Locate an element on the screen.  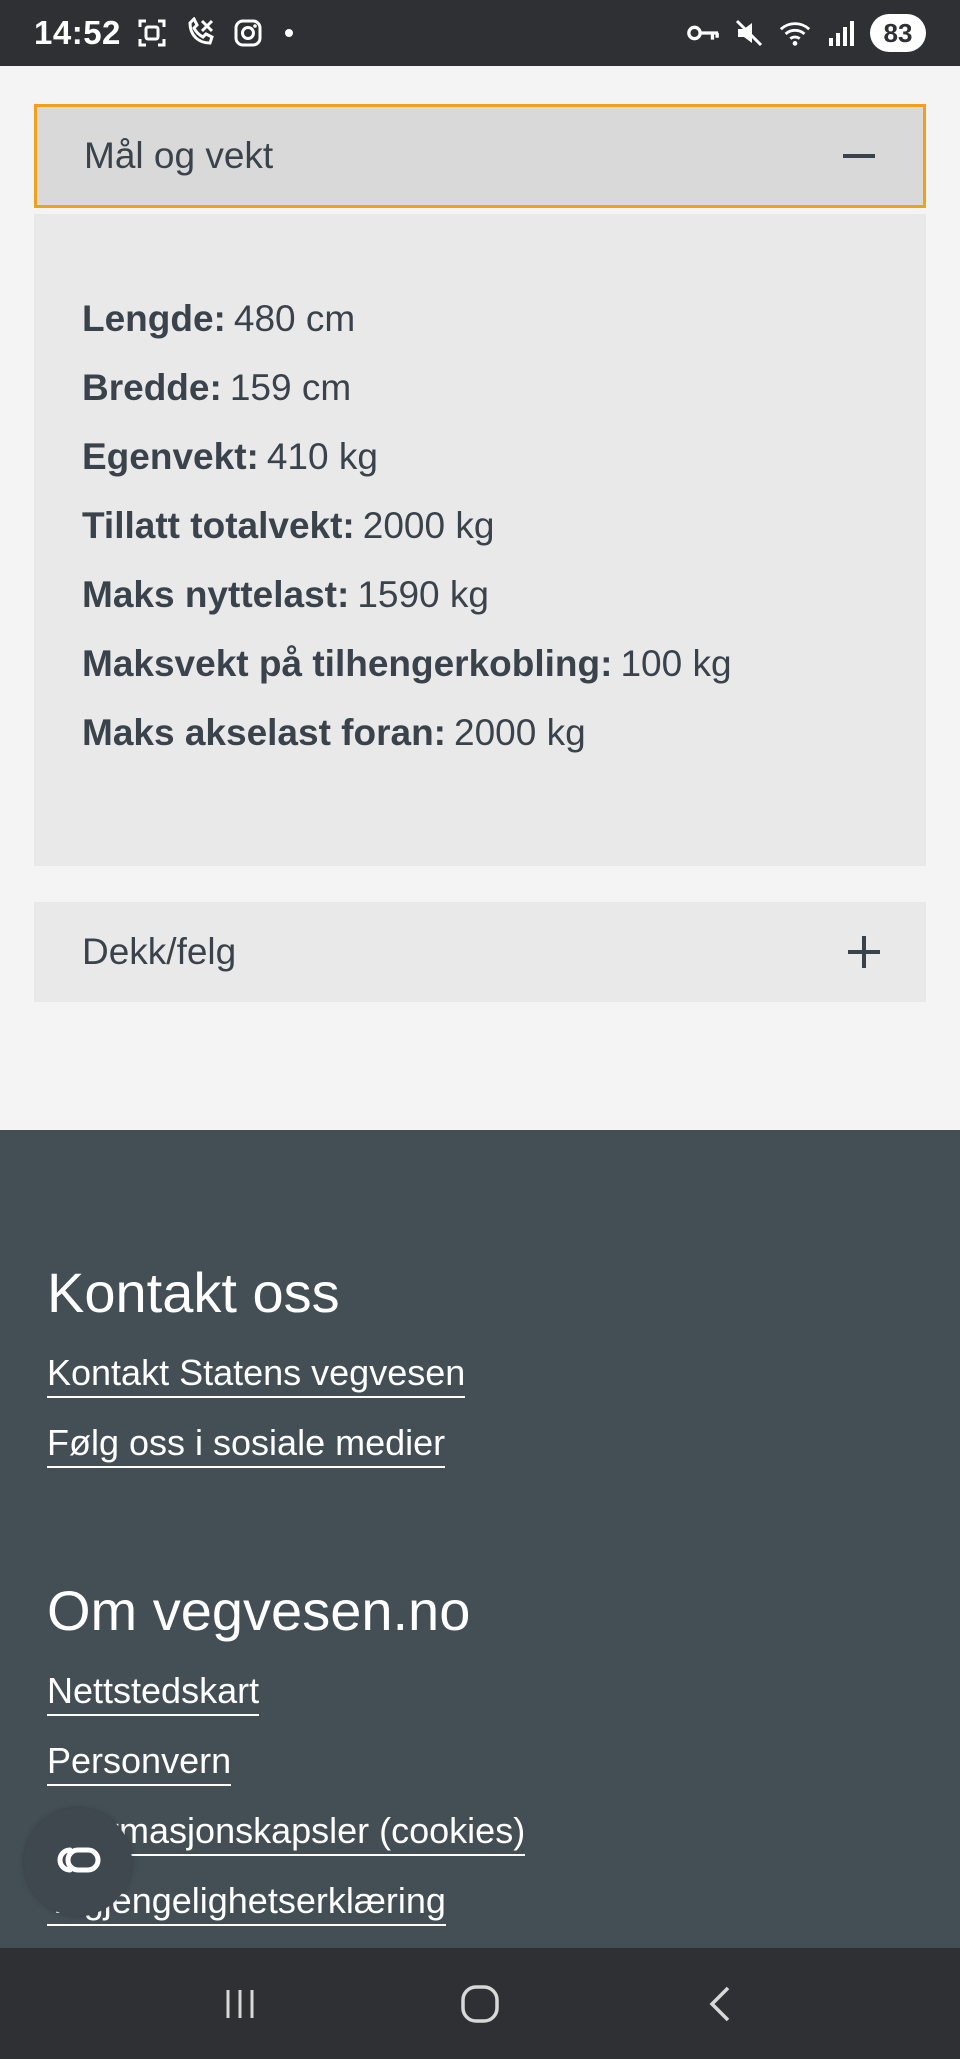
vpn-key-icon is located at coordinates (703, 33).